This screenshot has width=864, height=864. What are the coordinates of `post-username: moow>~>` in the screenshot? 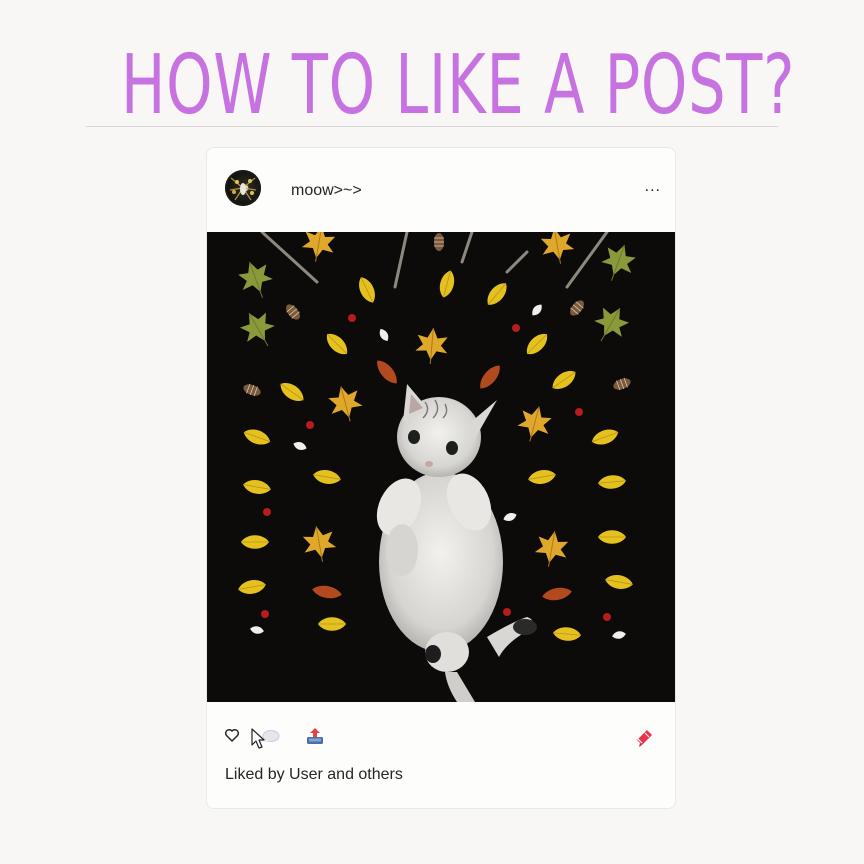 It's located at (326, 191).